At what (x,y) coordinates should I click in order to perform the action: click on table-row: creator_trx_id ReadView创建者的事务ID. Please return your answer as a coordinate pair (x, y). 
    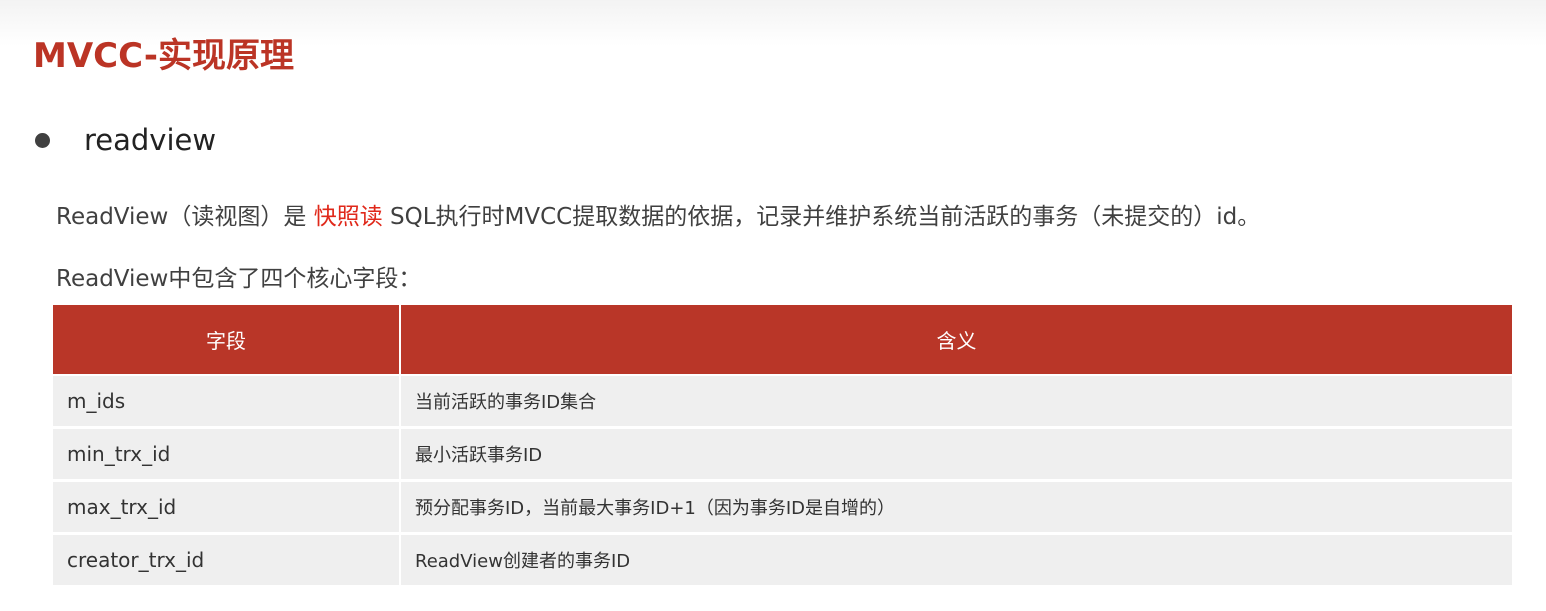
    Looking at the image, I should click on (782, 559).